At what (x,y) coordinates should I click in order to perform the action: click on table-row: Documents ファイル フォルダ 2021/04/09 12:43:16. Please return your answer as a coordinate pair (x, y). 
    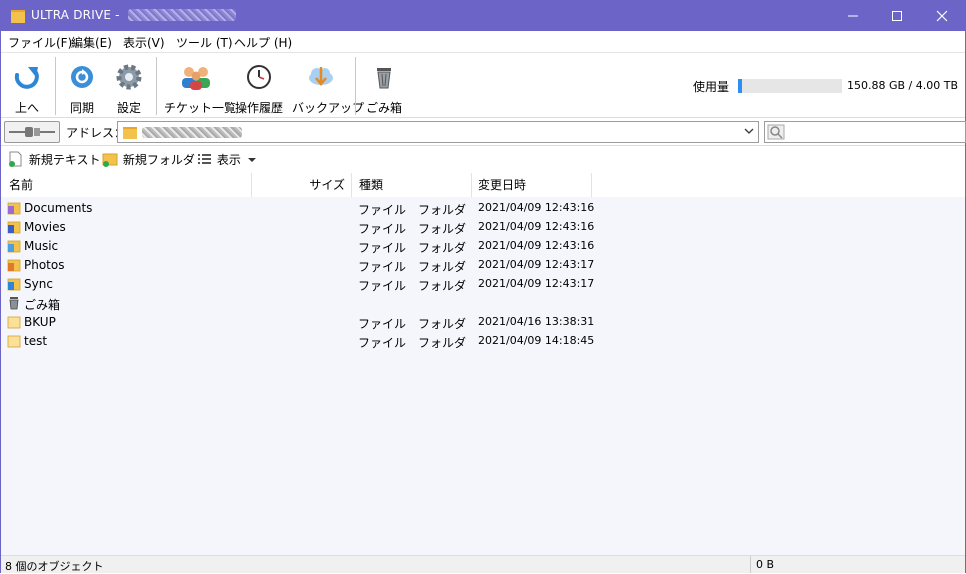
    Looking at the image, I should click on (483, 208).